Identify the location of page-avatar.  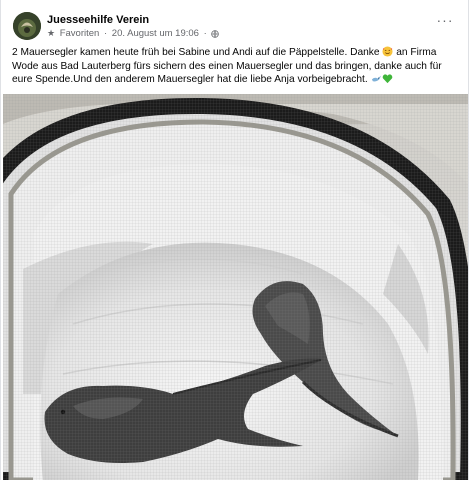
(27, 26).